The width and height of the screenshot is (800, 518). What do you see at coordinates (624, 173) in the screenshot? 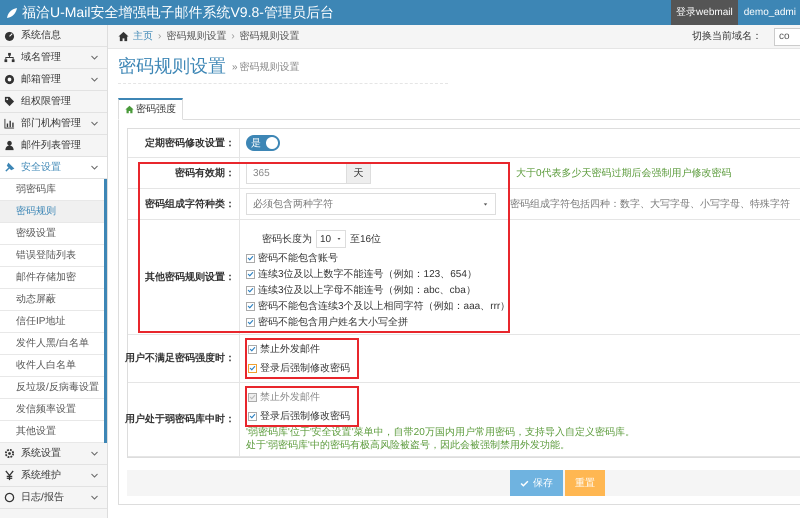
I see `hint-text: 大于0代表多少天密码过期后会强制用户修改密码` at bounding box center [624, 173].